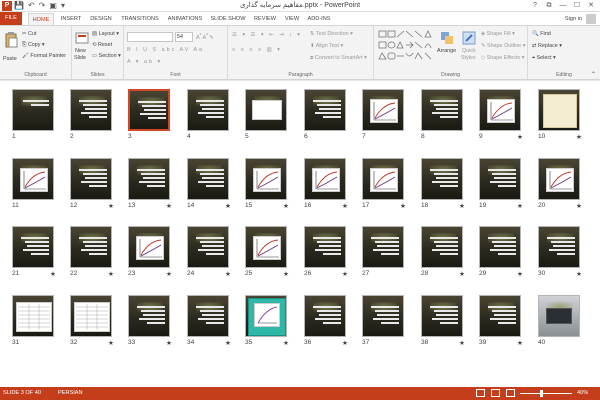  Describe the element at coordinates (101, 19) in the screenshot. I see `tab-design: DESIGN` at that location.